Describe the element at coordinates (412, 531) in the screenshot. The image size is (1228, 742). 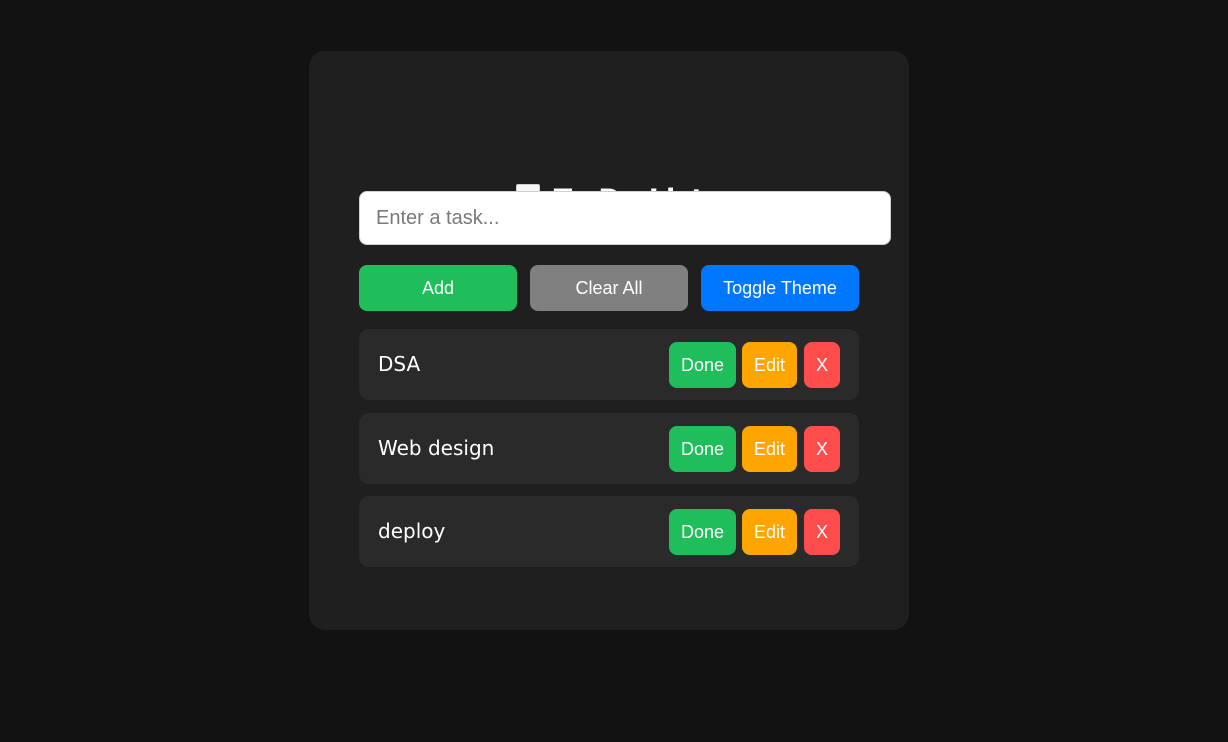
I see `task-text: deploy` at that location.